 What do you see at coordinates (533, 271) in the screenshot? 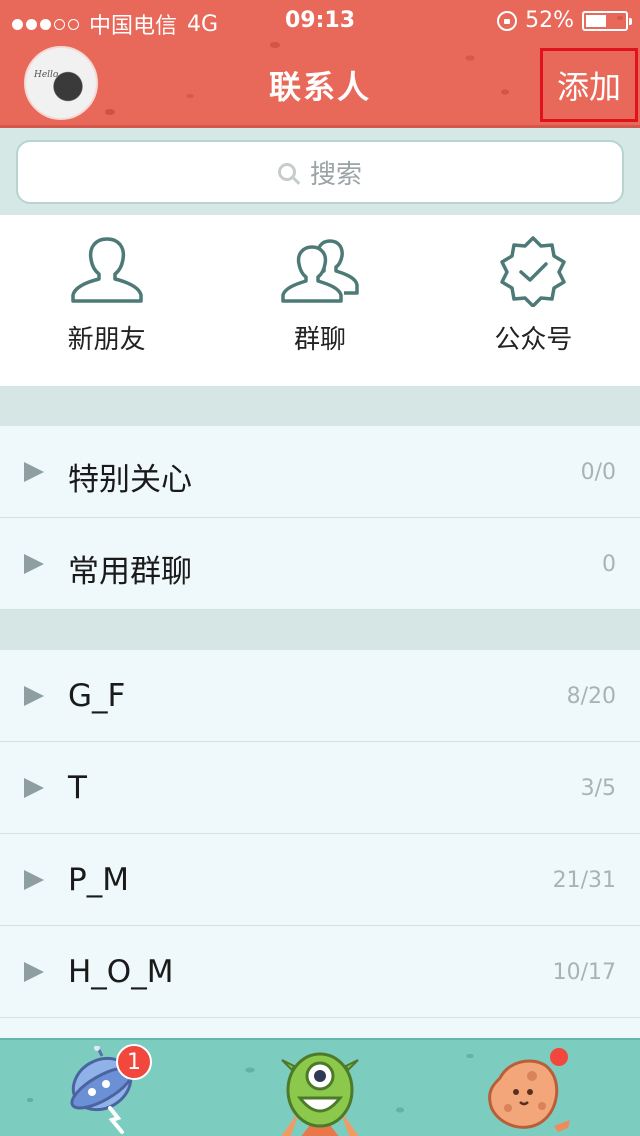
I see `verified-badge-icon` at bounding box center [533, 271].